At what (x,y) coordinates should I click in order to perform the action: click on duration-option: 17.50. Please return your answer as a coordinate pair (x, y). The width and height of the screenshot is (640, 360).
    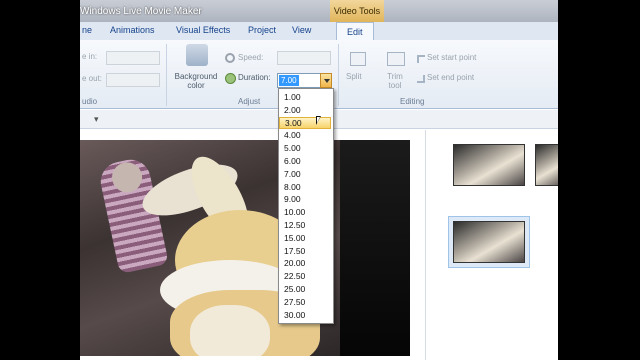
    Looking at the image, I should click on (305, 251).